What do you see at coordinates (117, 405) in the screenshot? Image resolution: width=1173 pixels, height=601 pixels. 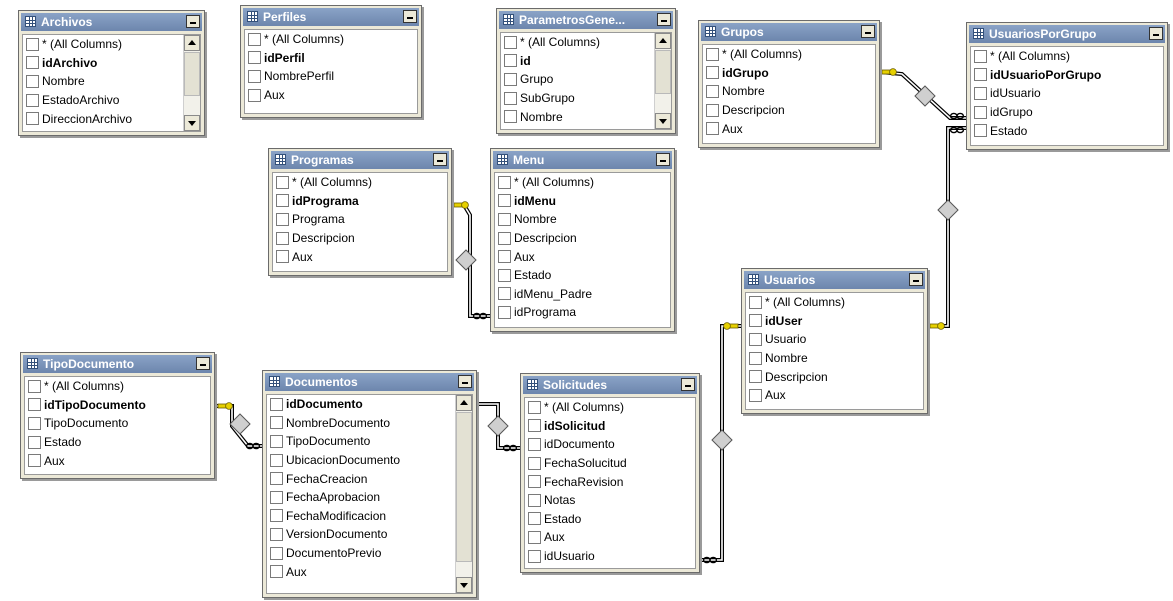 I see `column-row: idTipoDocumento` at bounding box center [117, 405].